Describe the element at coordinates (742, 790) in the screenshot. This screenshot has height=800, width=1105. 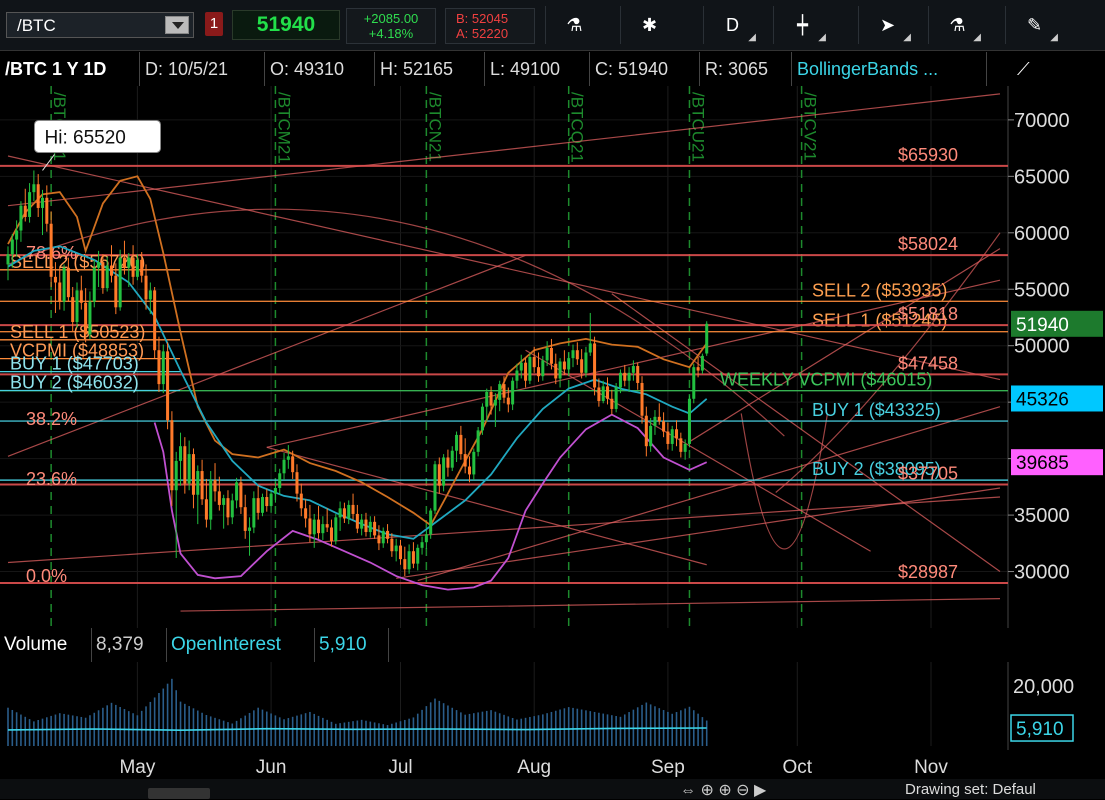
I see `zoom-out-icon: ⊖` at that location.